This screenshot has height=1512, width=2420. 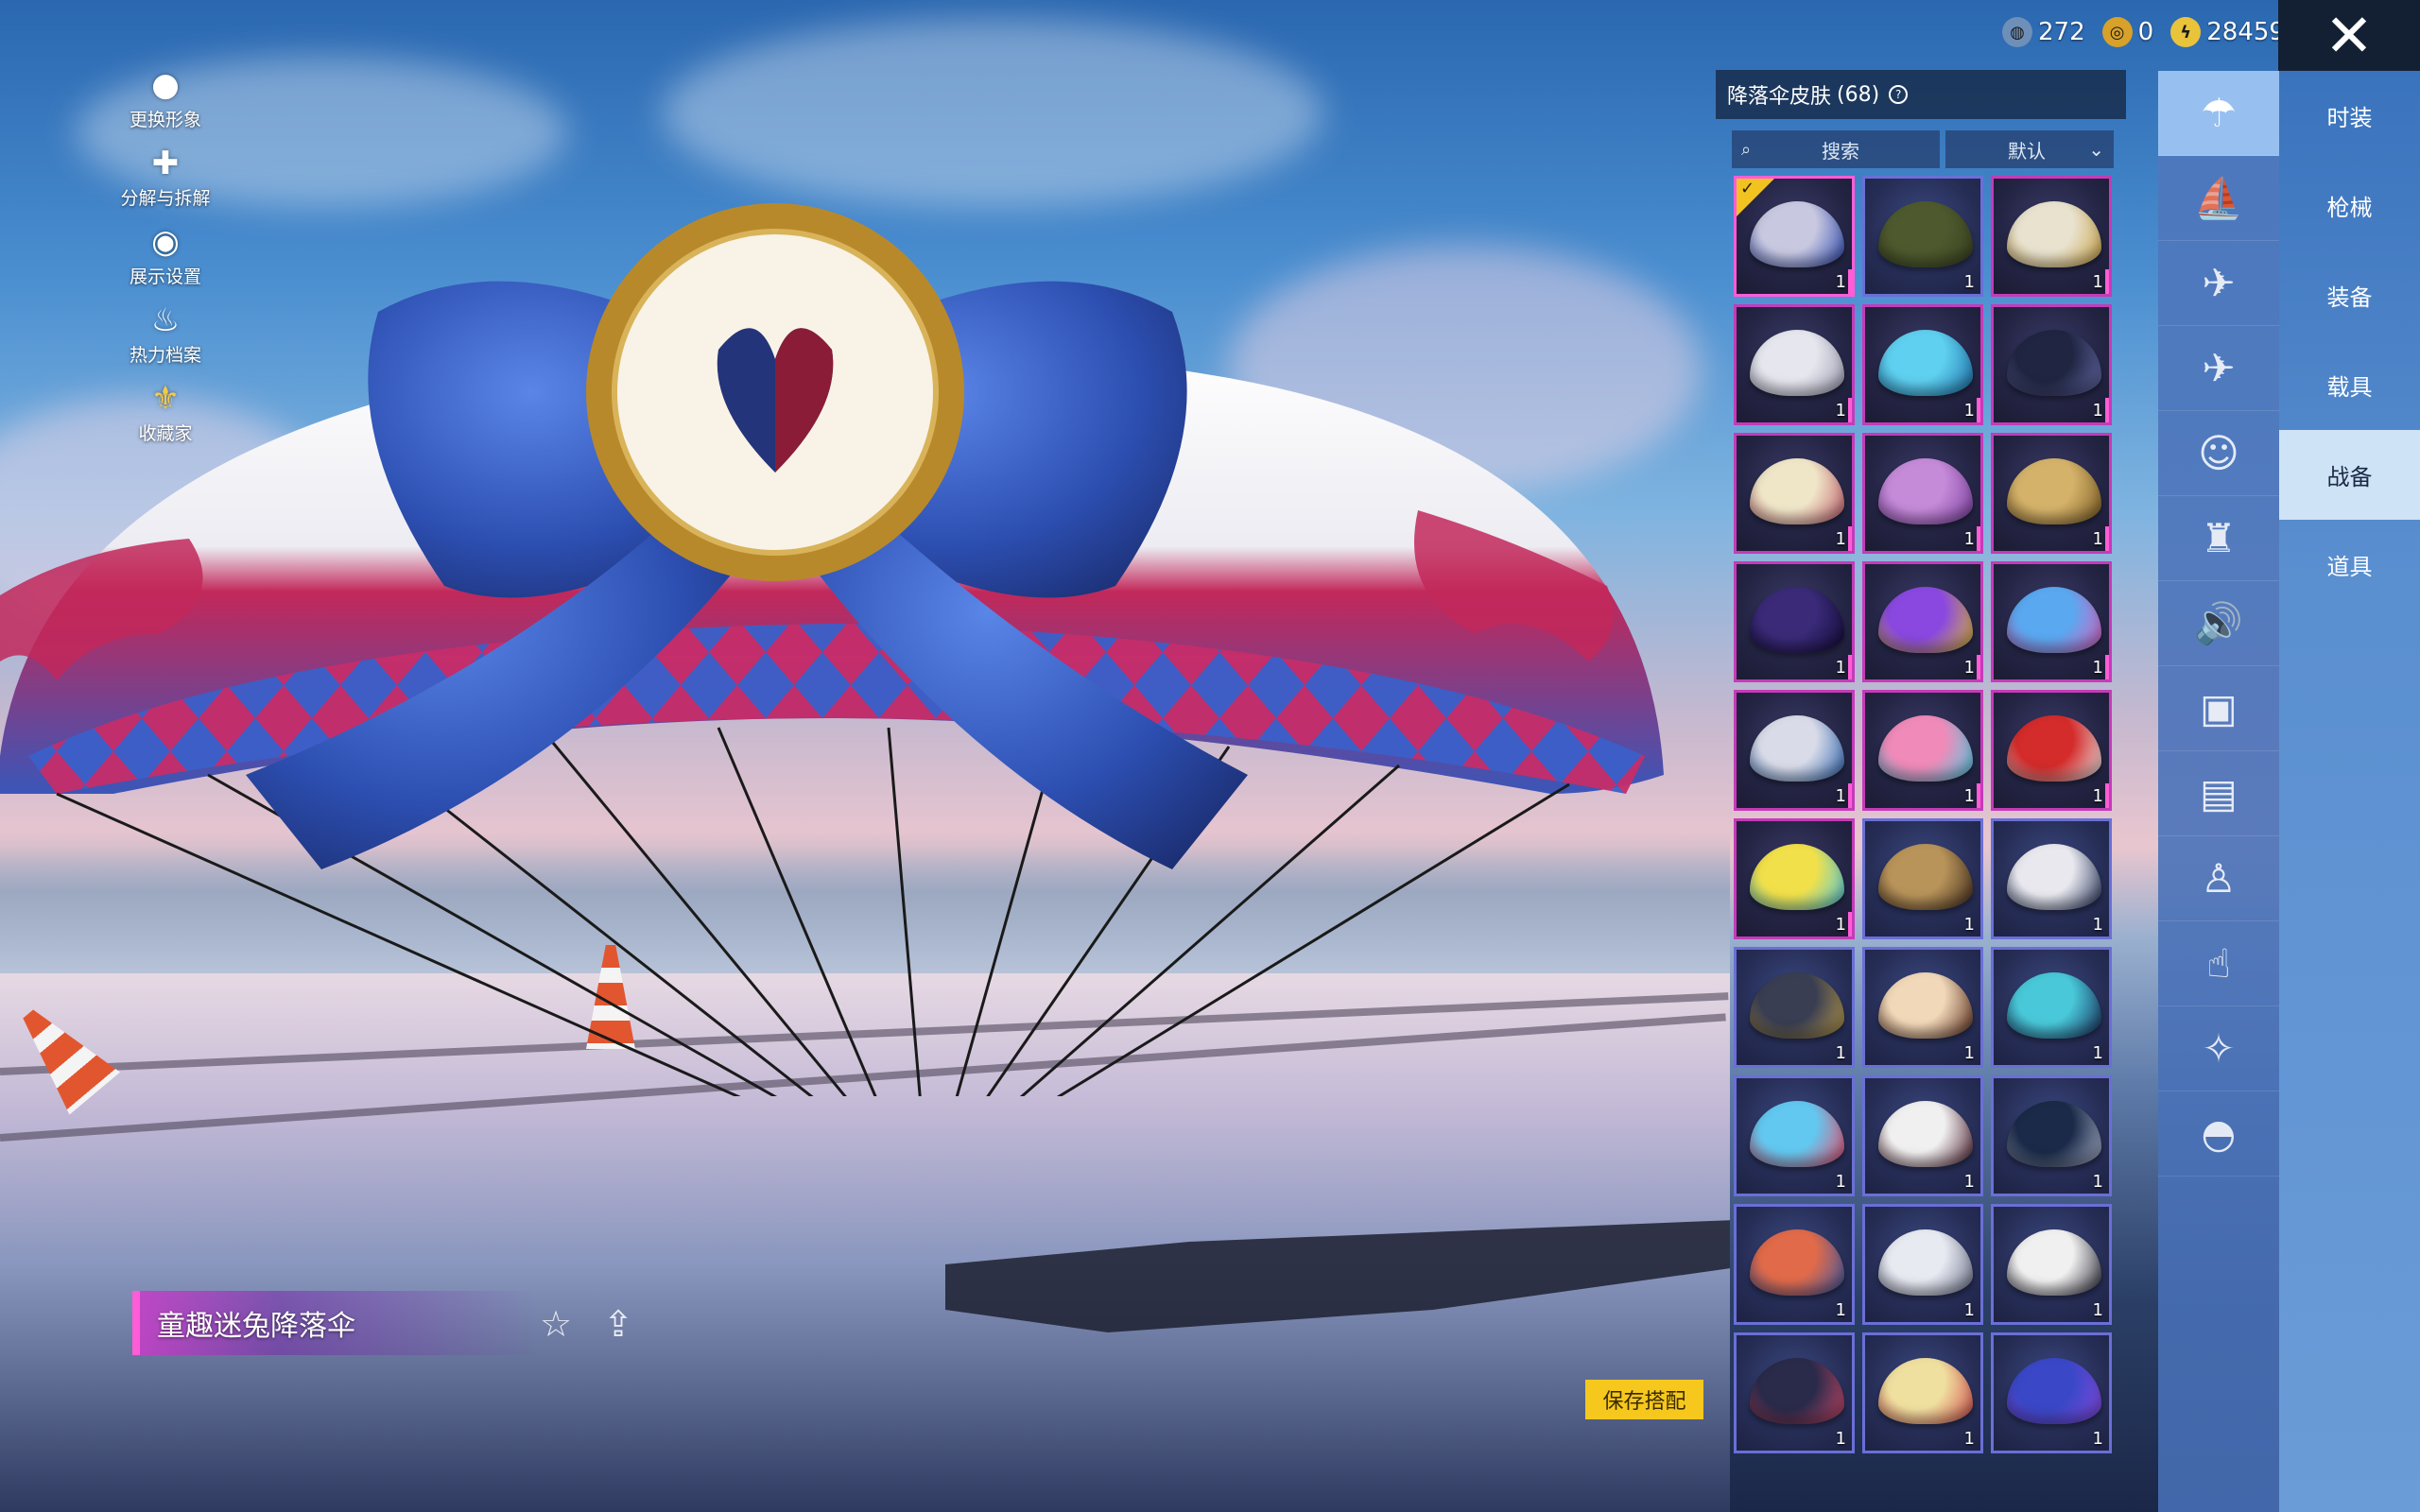 I want to click on display-settings-button: ◉ 展示设置, so click(x=165, y=255).